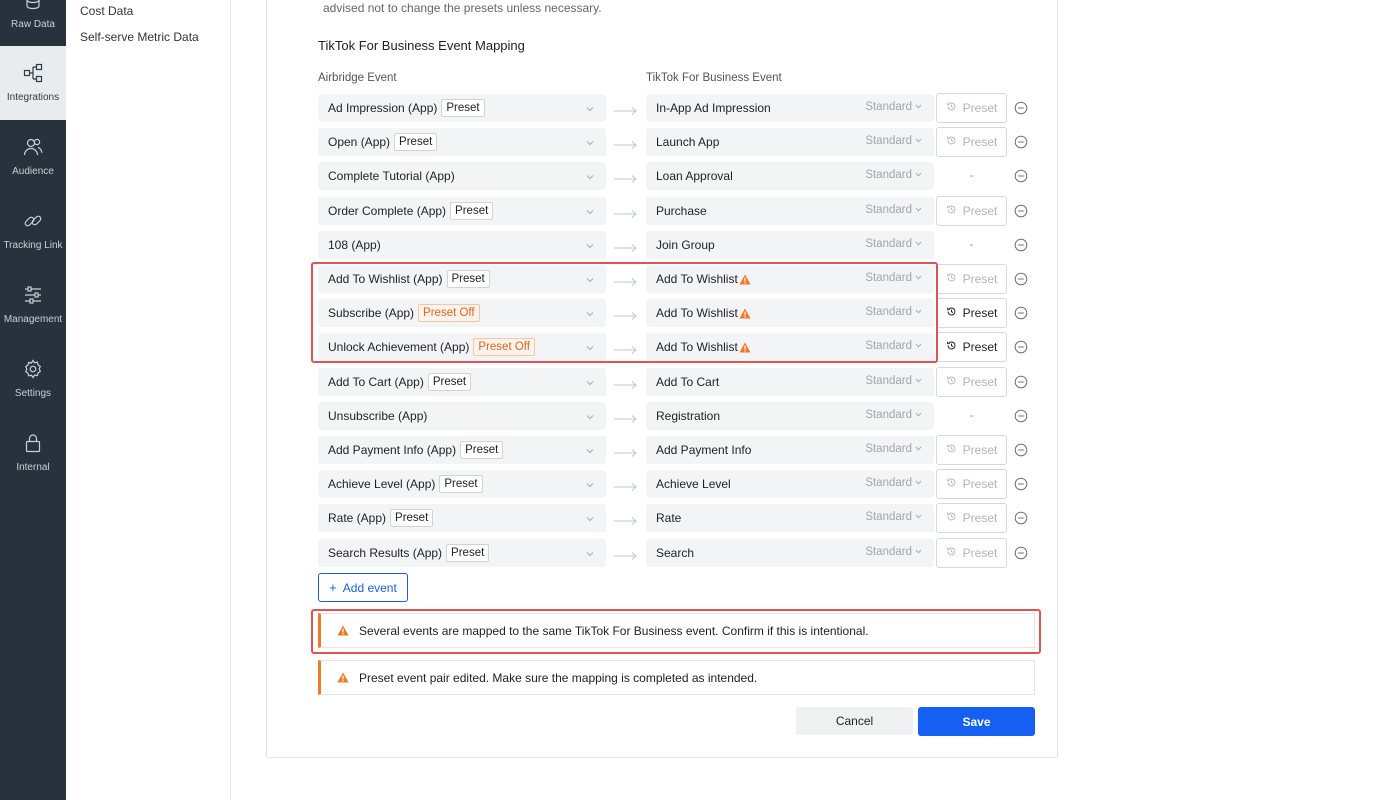  Describe the element at coordinates (790, 381) in the screenshot. I see `tiktok-event-select: Add To Cart Standard` at that location.